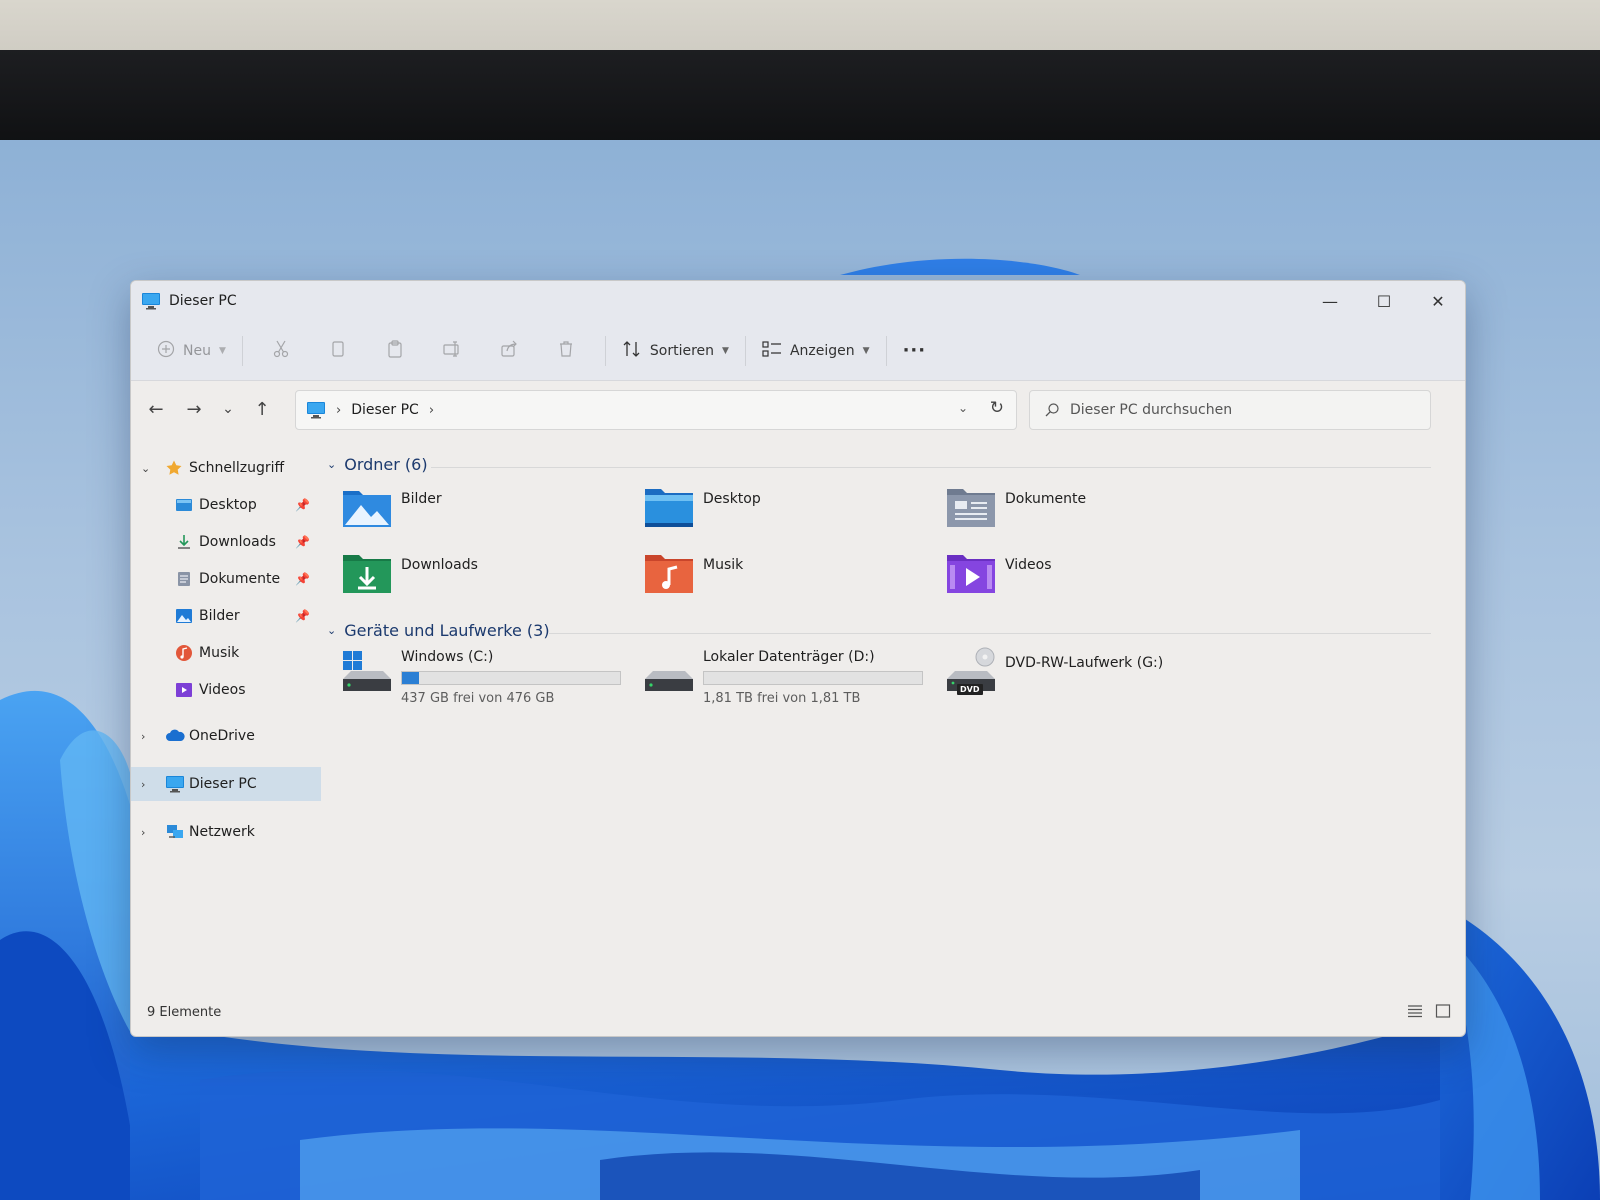 Image resolution: width=1600 pixels, height=1200 pixels. Describe the element at coordinates (184, 579) in the screenshot. I see `document-icon` at that location.